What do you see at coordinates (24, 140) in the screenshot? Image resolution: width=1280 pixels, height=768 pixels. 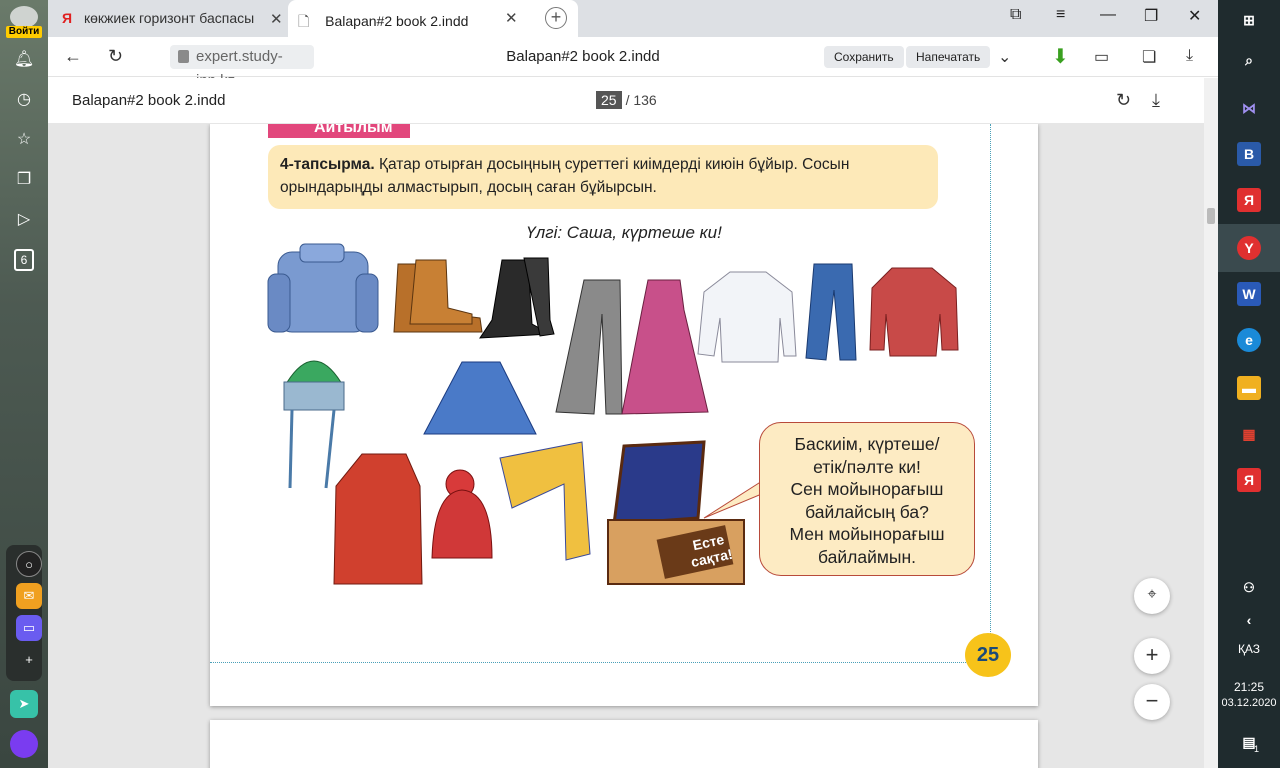 I see `star-icon: ☆` at bounding box center [24, 140].